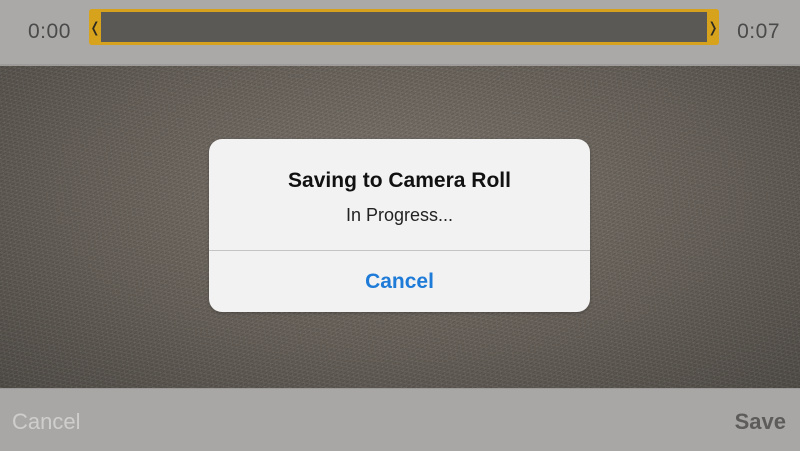 The height and width of the screenshot is (451, 800). What do you see at coordinates (760, 422) in the screenshot?
I see `save-button: Save` at bounding box center [760, 422].